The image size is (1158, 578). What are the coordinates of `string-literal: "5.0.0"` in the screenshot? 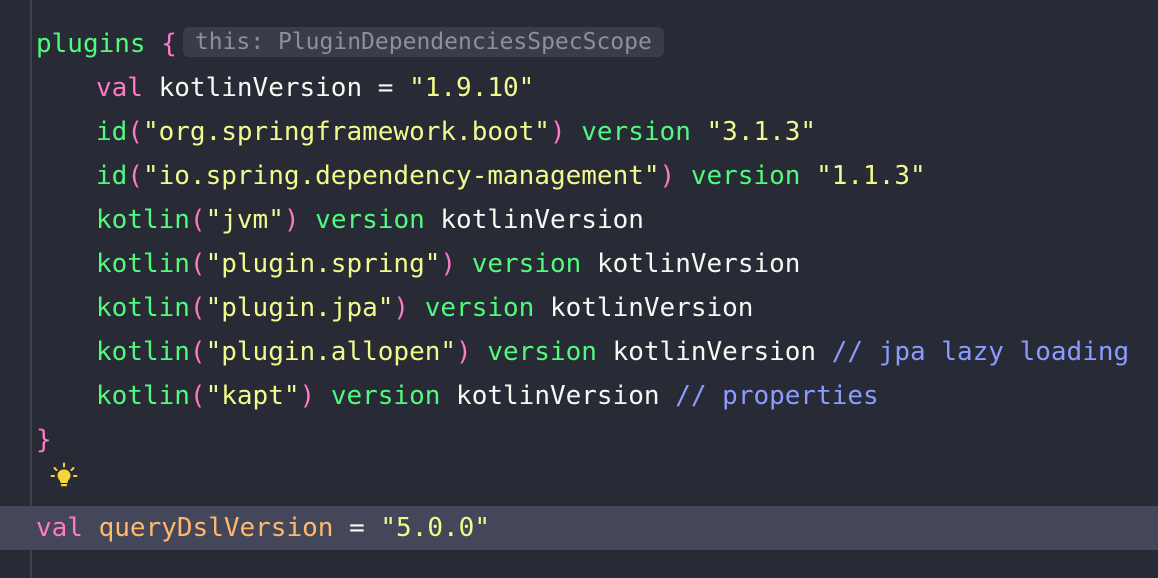 It's located at (435, 528).